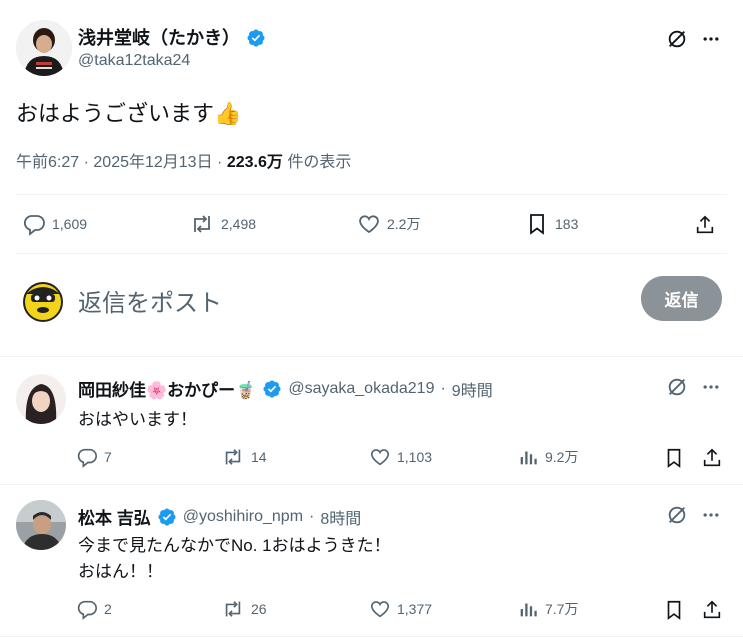  I want to click on post-text: おはようございます👍, so click(129, 113).